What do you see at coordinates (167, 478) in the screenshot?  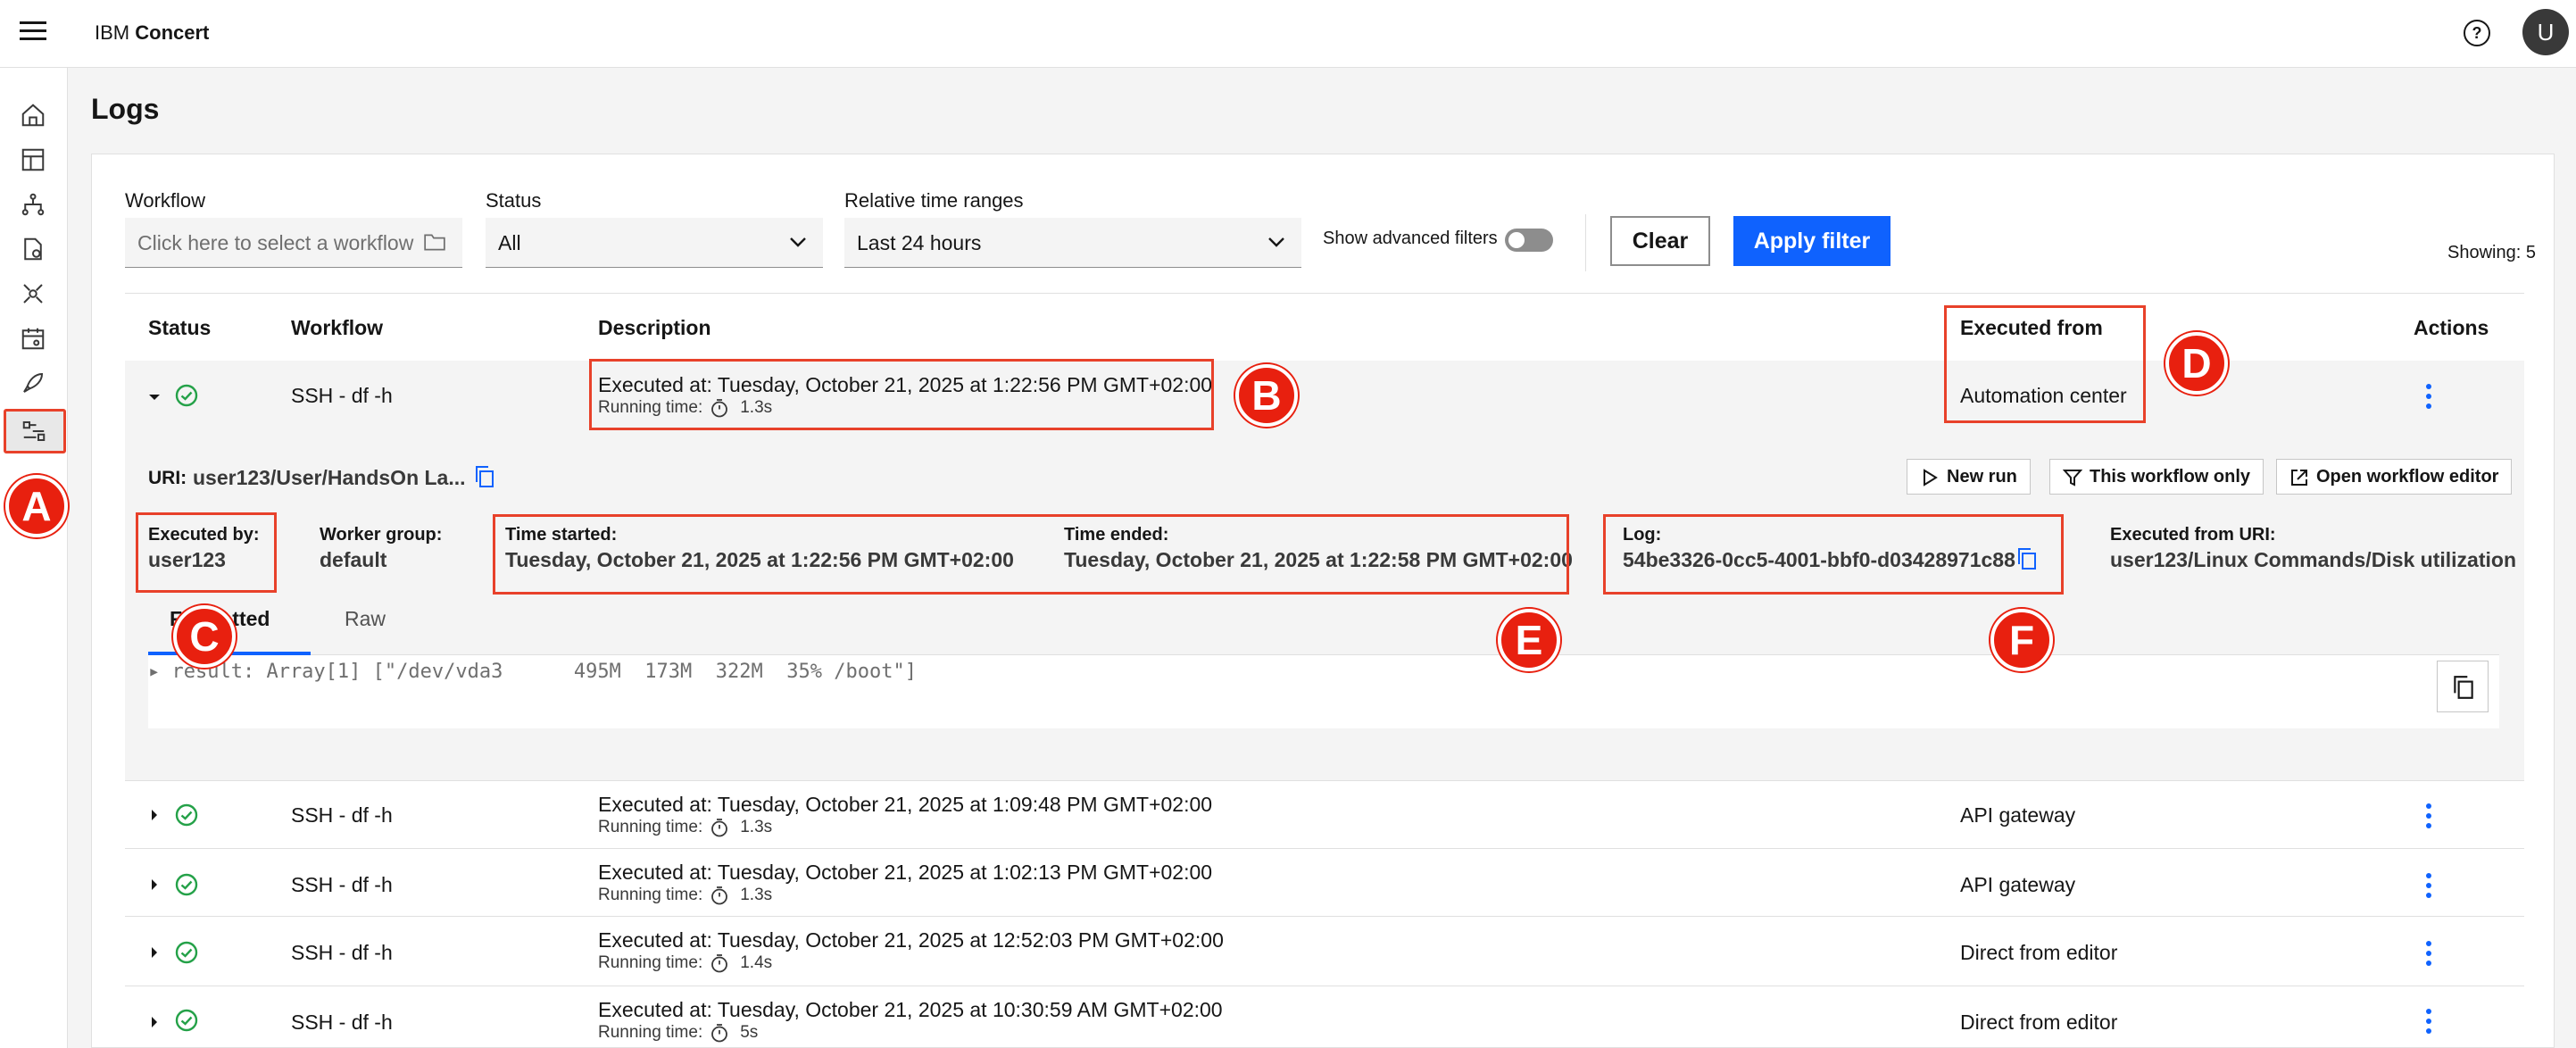 I see `uri-label: URI:` at bounding box center [167, 478].